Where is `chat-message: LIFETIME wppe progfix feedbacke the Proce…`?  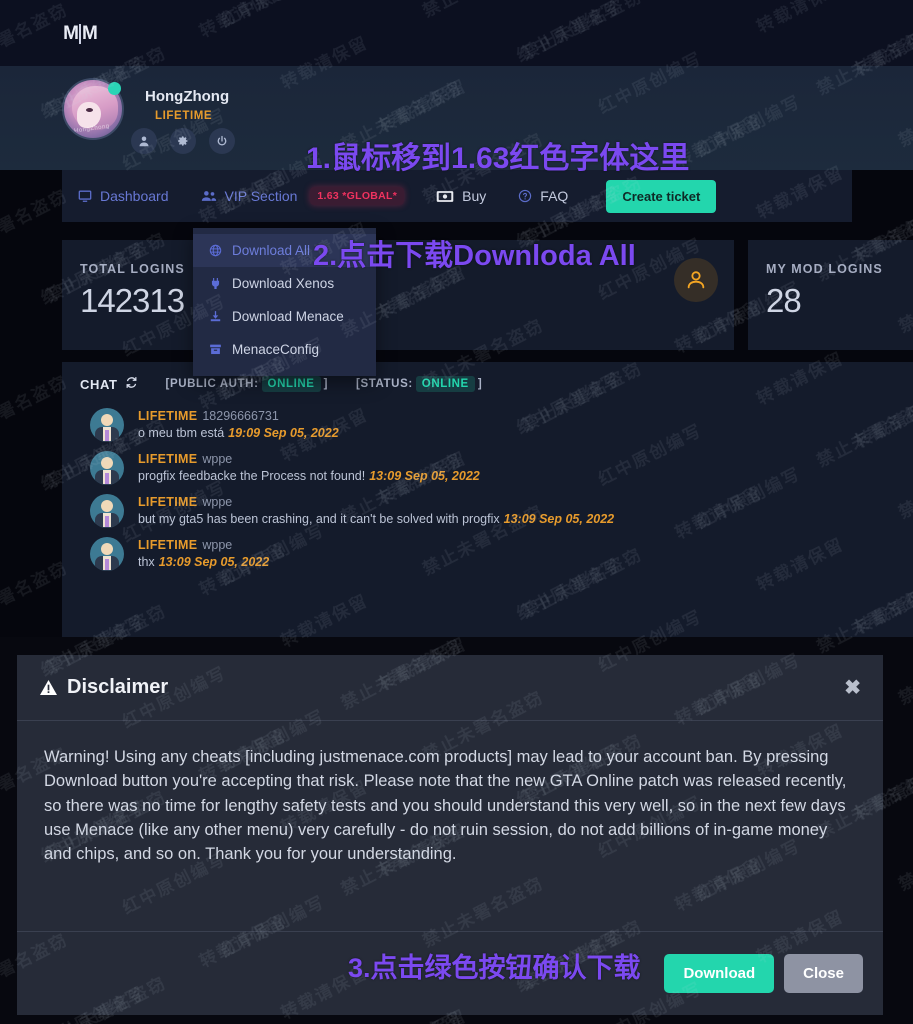 chat-message: LIFETIME wppe progfix feedbacke the Proce… is located at coordinates (501, 468).